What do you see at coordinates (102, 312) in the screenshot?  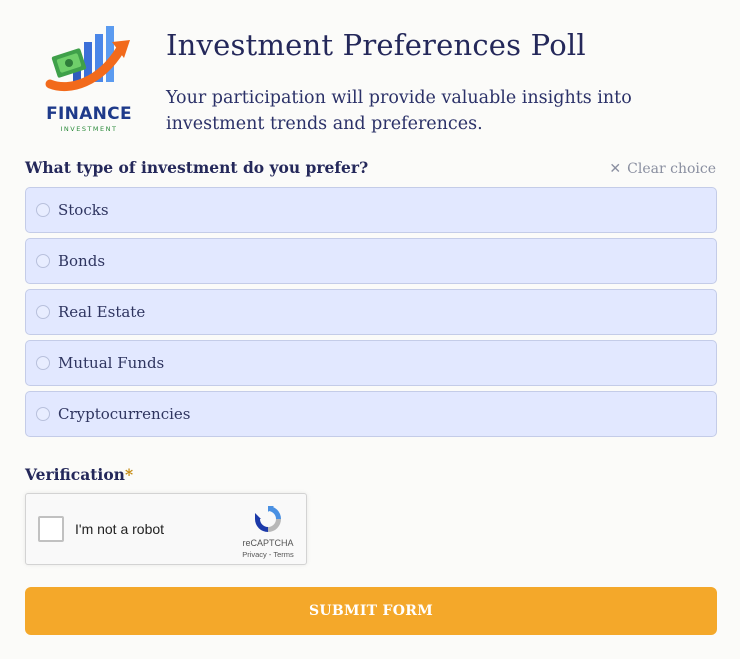 I see `option-label: Real Estate` at bounding box center [102, 312].